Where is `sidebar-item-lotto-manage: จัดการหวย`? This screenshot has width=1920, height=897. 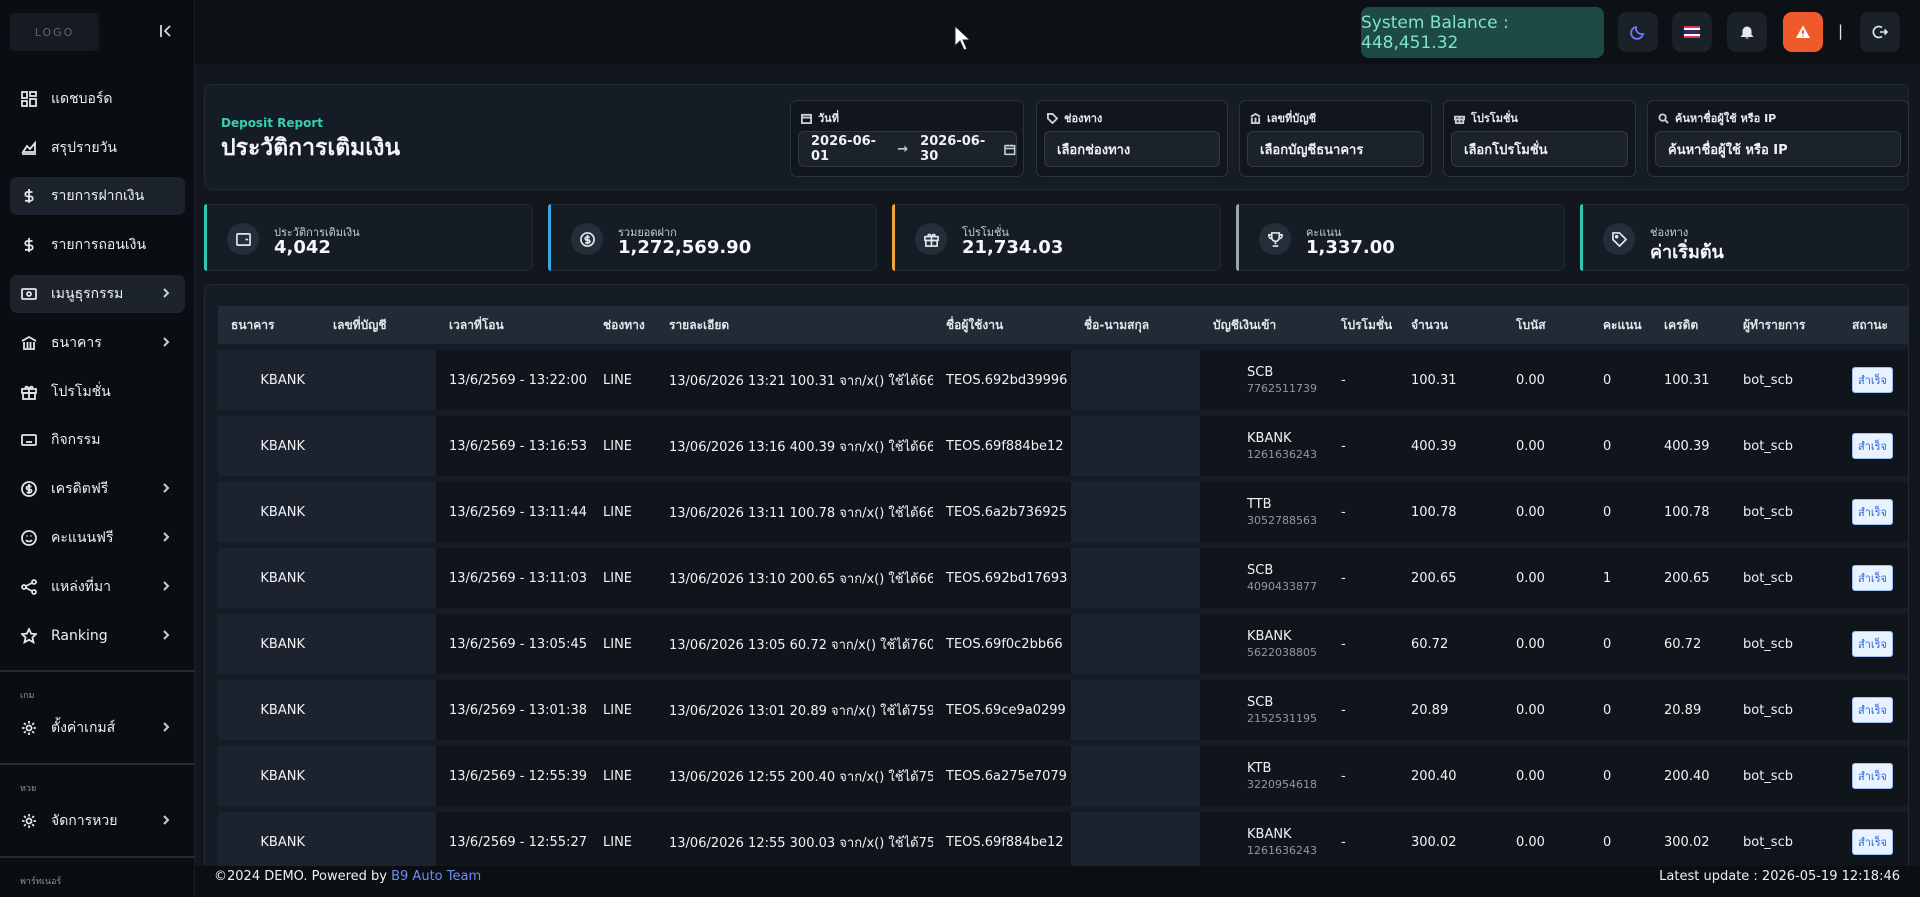
sidebar-item-lotto-manage: จัดการหวย is located at coordinates (97, 821).